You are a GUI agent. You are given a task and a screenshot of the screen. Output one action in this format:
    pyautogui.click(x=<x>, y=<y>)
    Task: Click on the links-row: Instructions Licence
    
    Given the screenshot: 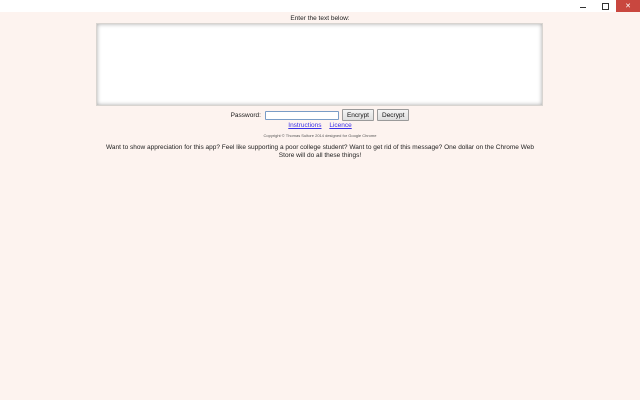 What is the action you would take?
    pyautogui.click(x=320, y=125)
    